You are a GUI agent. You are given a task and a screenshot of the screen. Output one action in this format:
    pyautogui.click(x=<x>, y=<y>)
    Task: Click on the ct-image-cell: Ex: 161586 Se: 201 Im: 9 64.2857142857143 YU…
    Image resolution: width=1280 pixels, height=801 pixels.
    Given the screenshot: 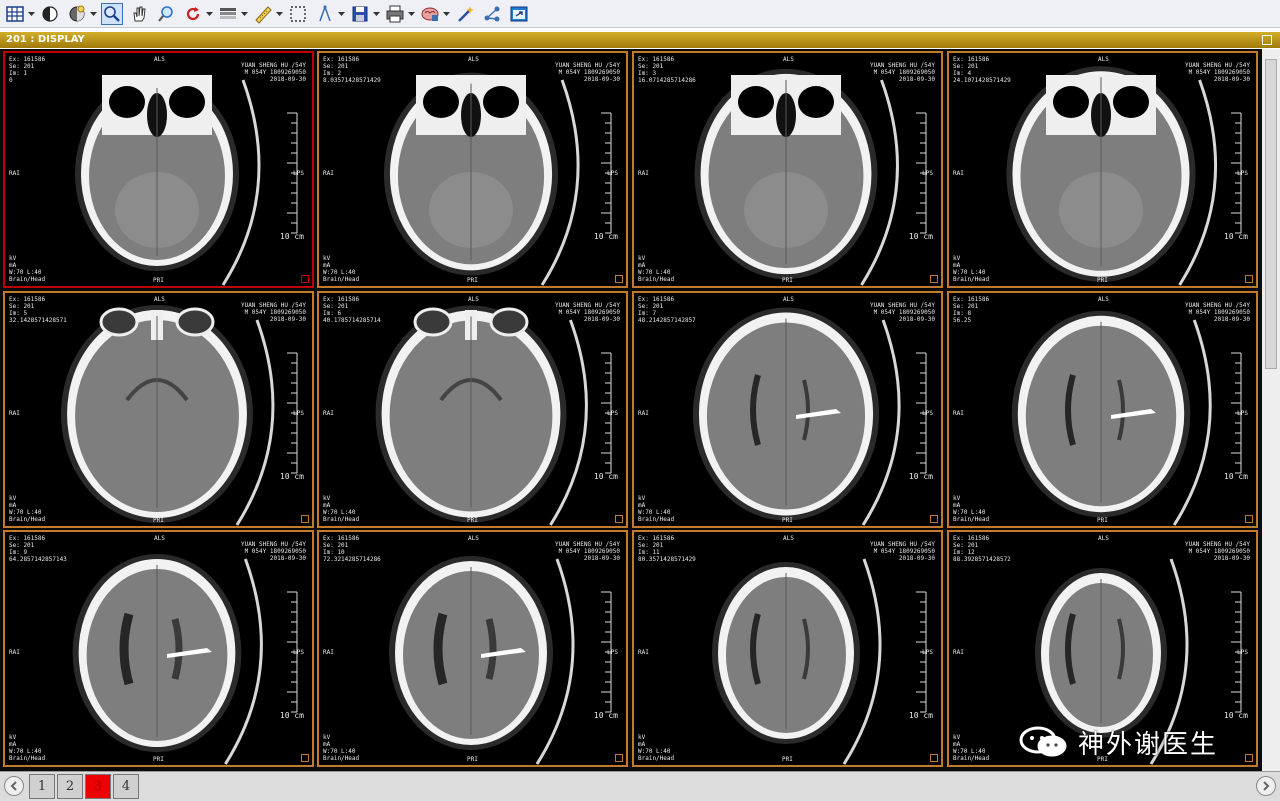 What is the action you would take?
    pyautogui.click(x=158, y=648)
    